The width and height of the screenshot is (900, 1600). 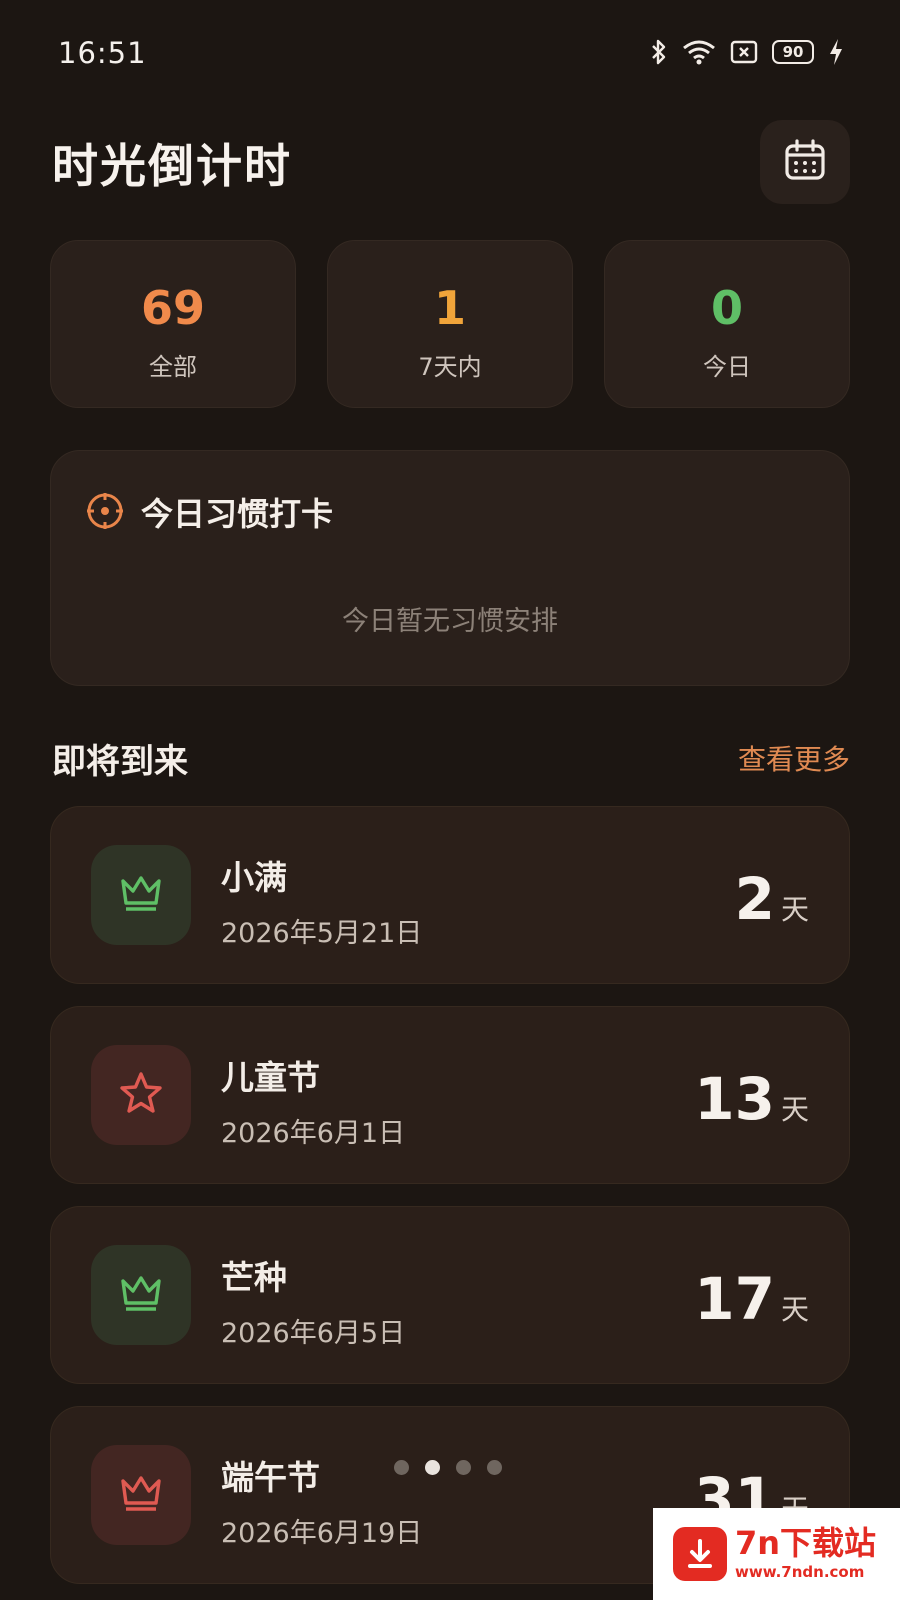 I want to click on habit-card: 今日习惯打卡 今日暂无习惯安排, so click(x=450, y=568).